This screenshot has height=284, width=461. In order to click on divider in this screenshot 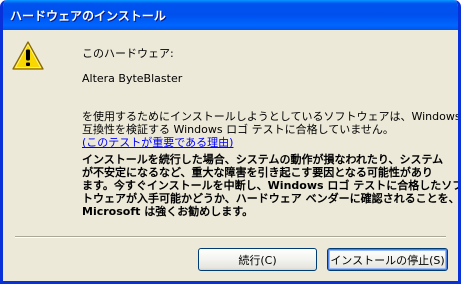, I will do `click(230, 237)`.